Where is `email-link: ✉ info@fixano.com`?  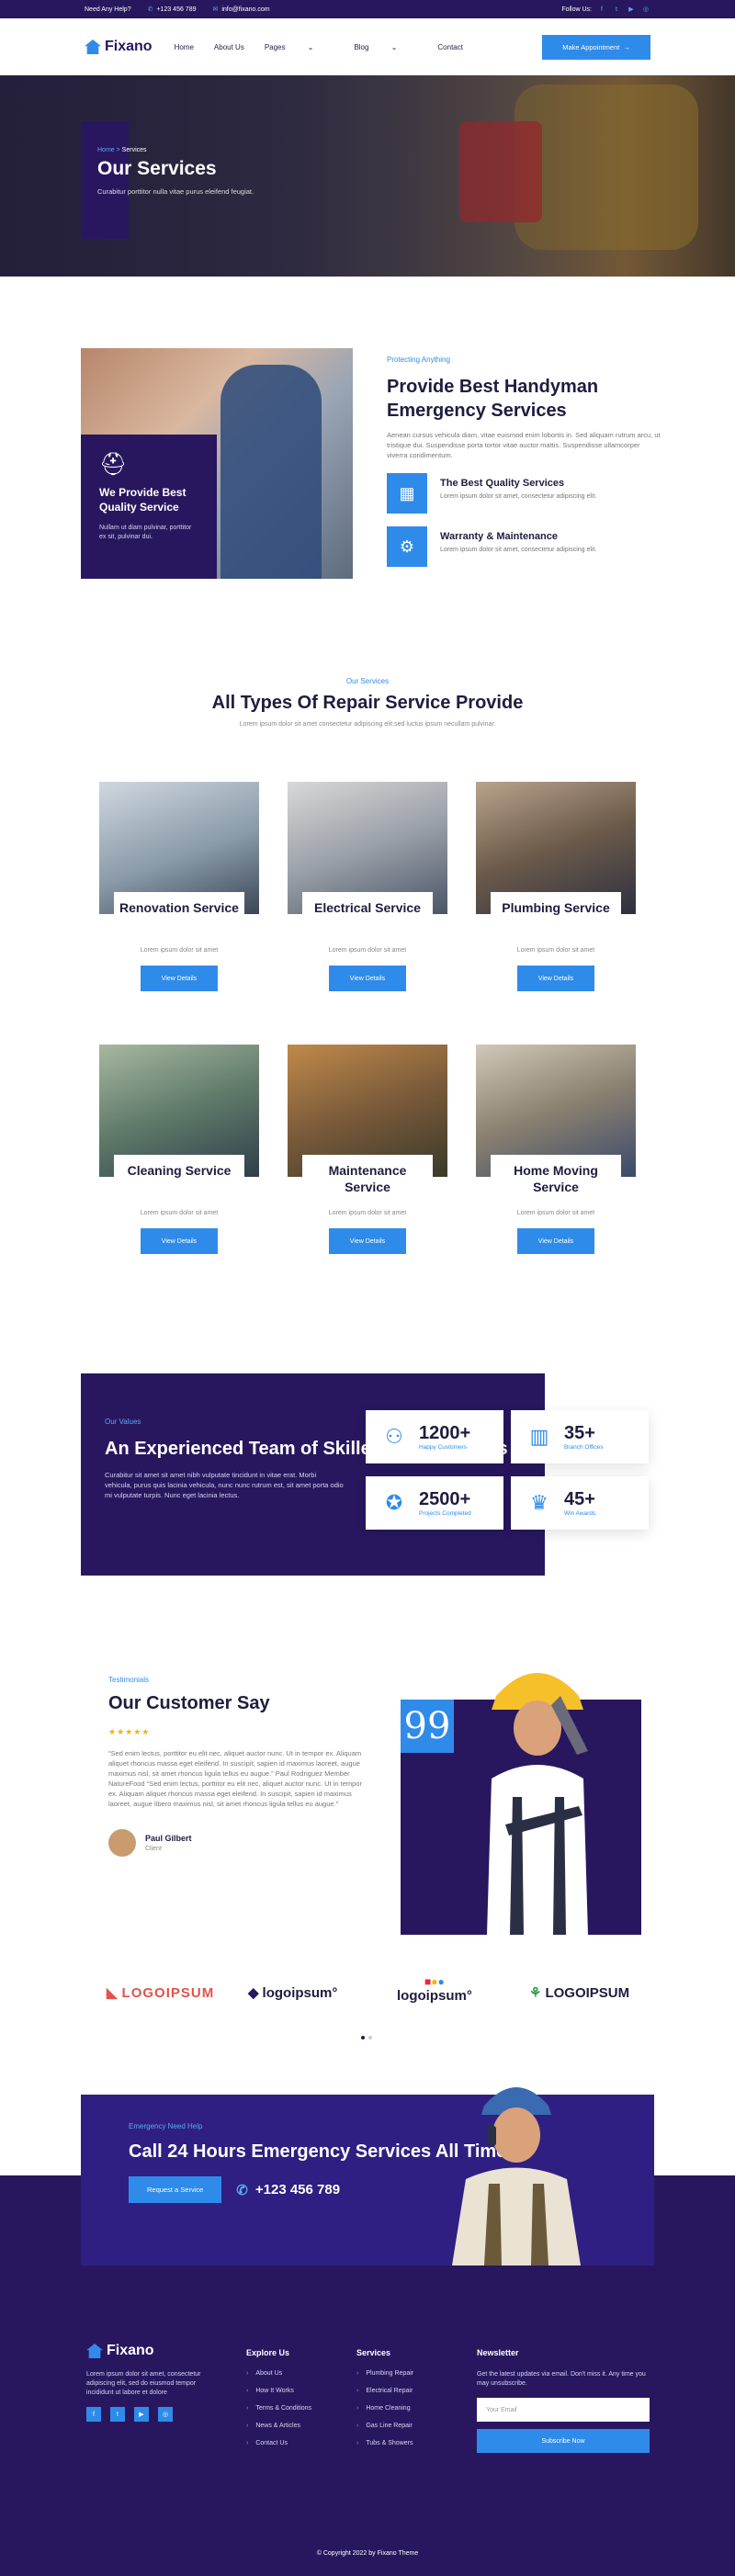
email-link: ✉ info@fixano.com is located at coordinates (240, 10).